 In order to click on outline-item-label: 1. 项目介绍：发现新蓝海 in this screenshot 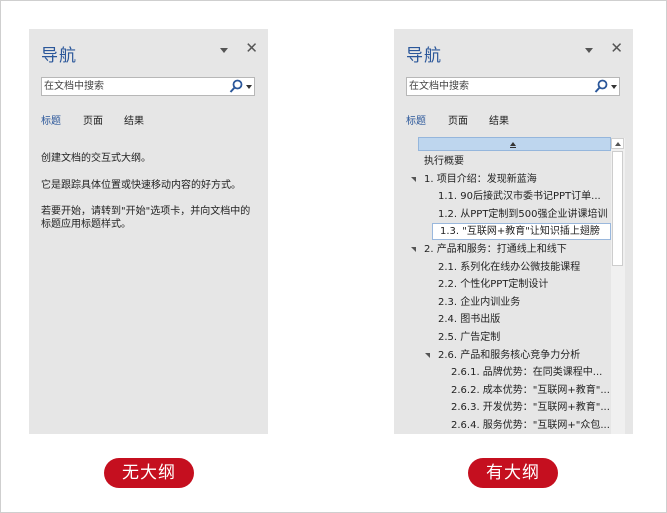, I will do `click(480, 179)`.